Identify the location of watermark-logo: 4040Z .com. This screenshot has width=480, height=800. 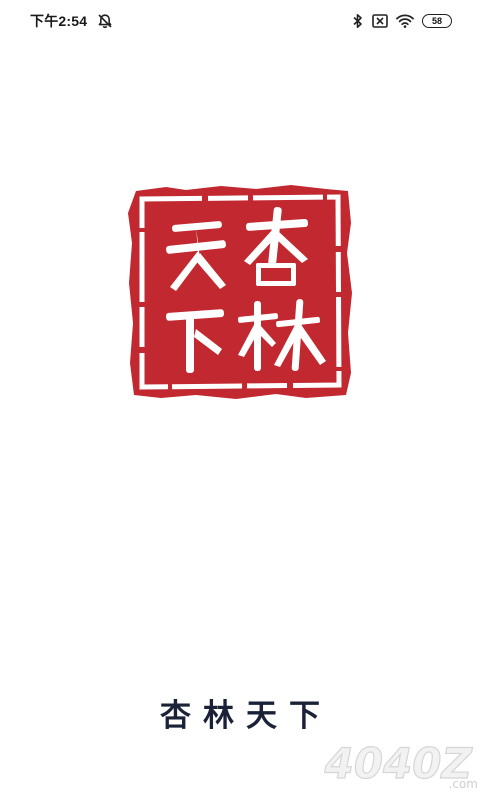
(400, 764).